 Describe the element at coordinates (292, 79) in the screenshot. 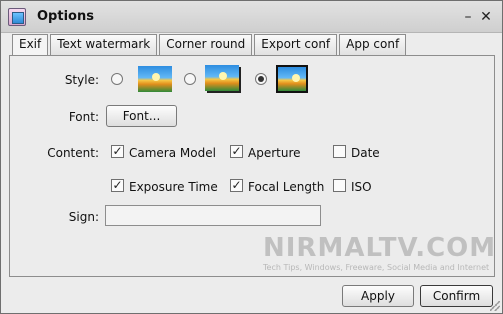

I see `style-framed-preview-image` at that location.